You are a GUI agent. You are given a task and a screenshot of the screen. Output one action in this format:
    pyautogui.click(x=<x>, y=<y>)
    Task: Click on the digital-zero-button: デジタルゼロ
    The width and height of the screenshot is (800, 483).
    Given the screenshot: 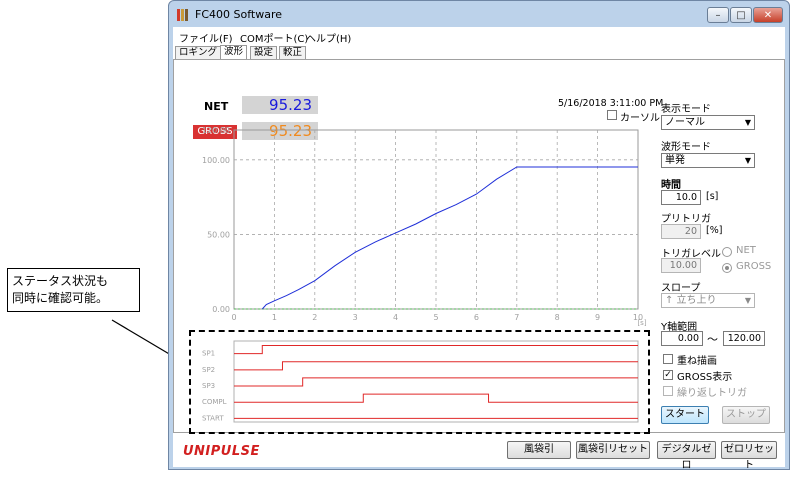 What is the action you would take?
    pyautogui.click(x=686, y=456)
    